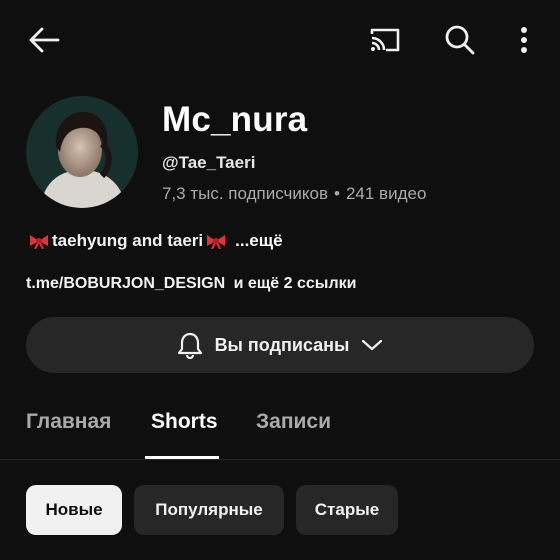 The height and width of the screenshot is (560, 560). Describe the element at coordinates (295, 283) in the screenshot. I see `more-links-text: и ещё 2 ссылки` at that location.